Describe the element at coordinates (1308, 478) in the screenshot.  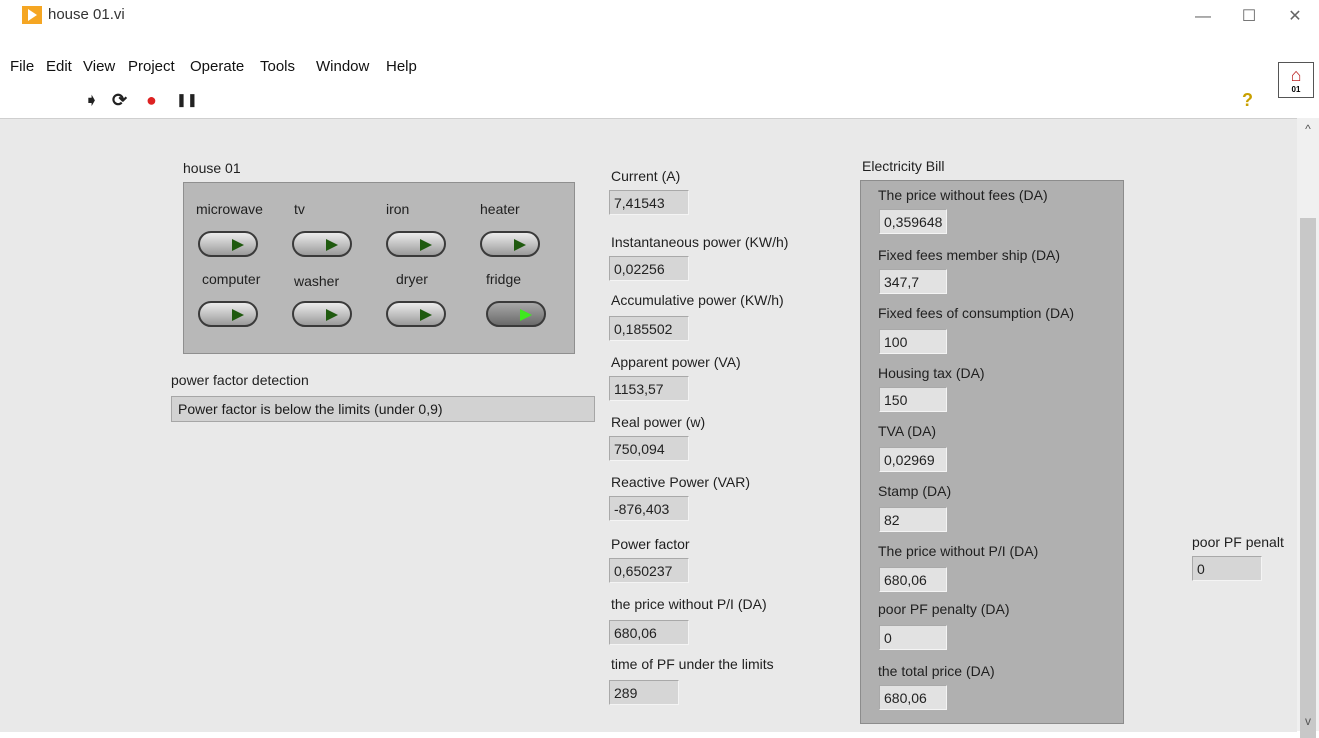
I see `scroll-thumb` at that location.